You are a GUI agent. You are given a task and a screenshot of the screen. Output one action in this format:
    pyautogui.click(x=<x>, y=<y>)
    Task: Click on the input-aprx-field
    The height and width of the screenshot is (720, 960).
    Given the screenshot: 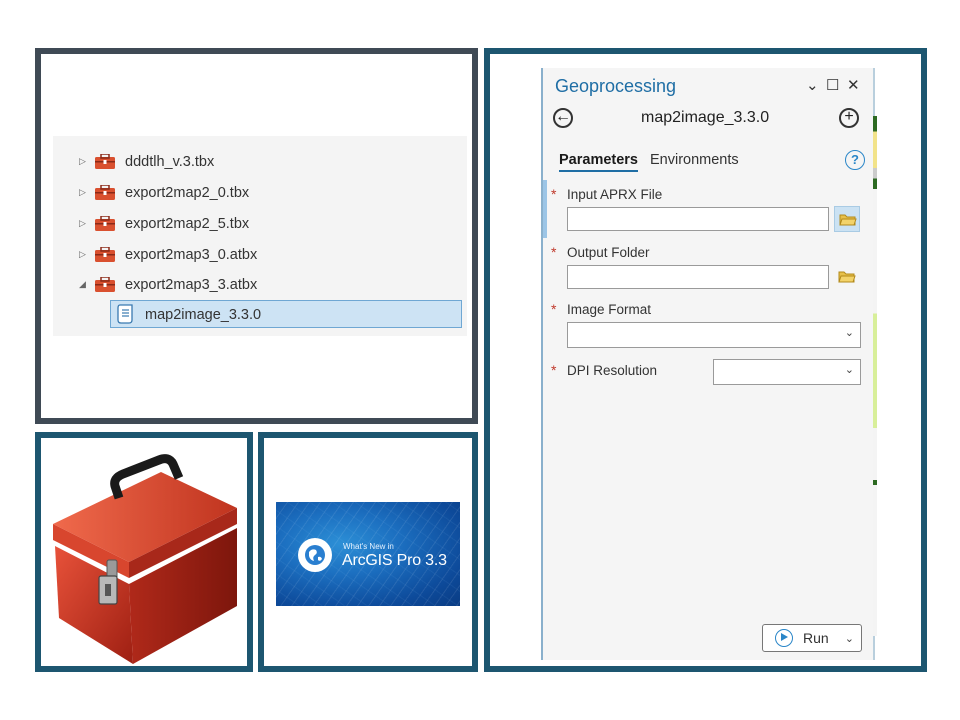 What is the action you would take?
    pyautogui.click(x=698, y=219)
    